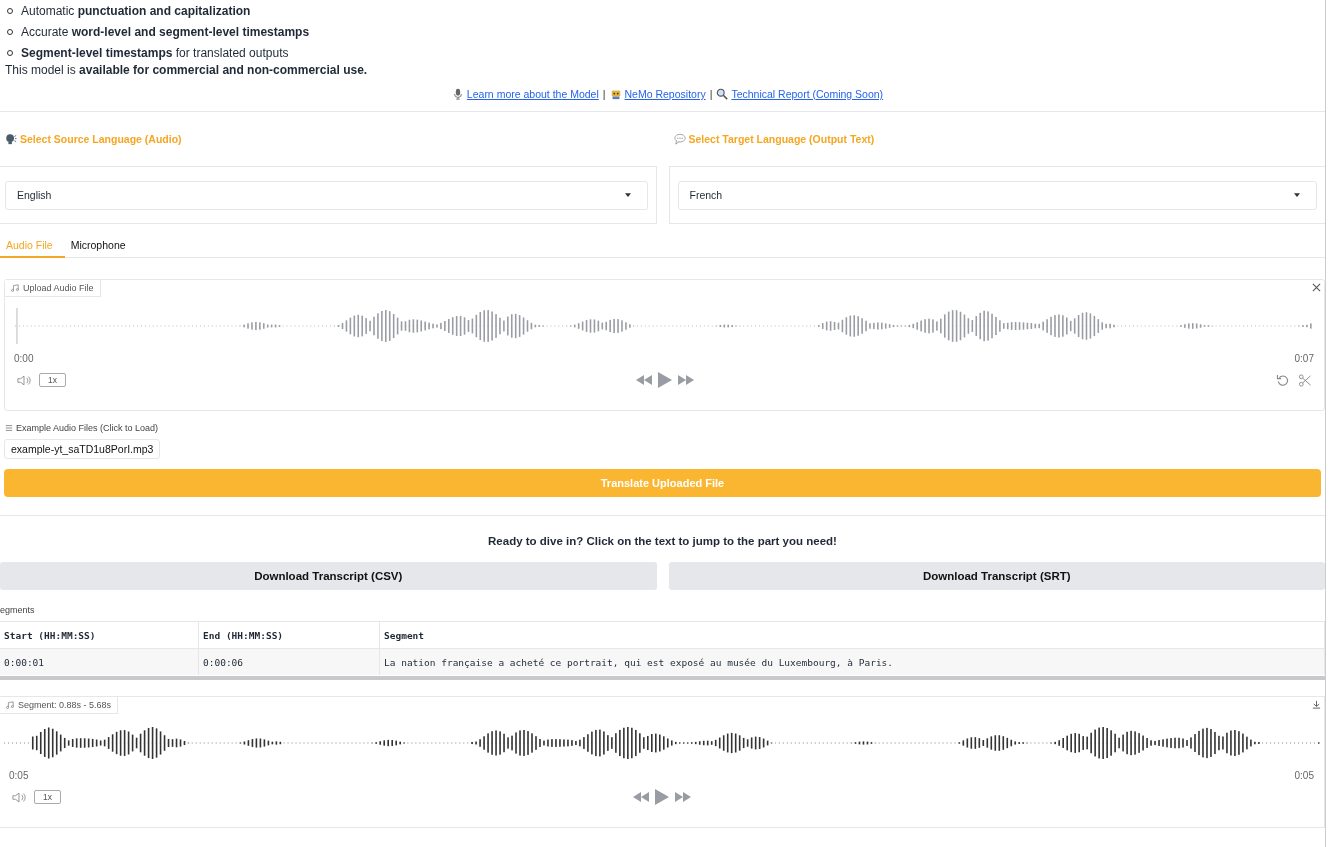 This screenshot has height=847, width=1330. Describe the element at coordinates (82, 449) in the screenshot. I see `example-file-button: example-yt_saTD1u8PorI.mp3` at that location.